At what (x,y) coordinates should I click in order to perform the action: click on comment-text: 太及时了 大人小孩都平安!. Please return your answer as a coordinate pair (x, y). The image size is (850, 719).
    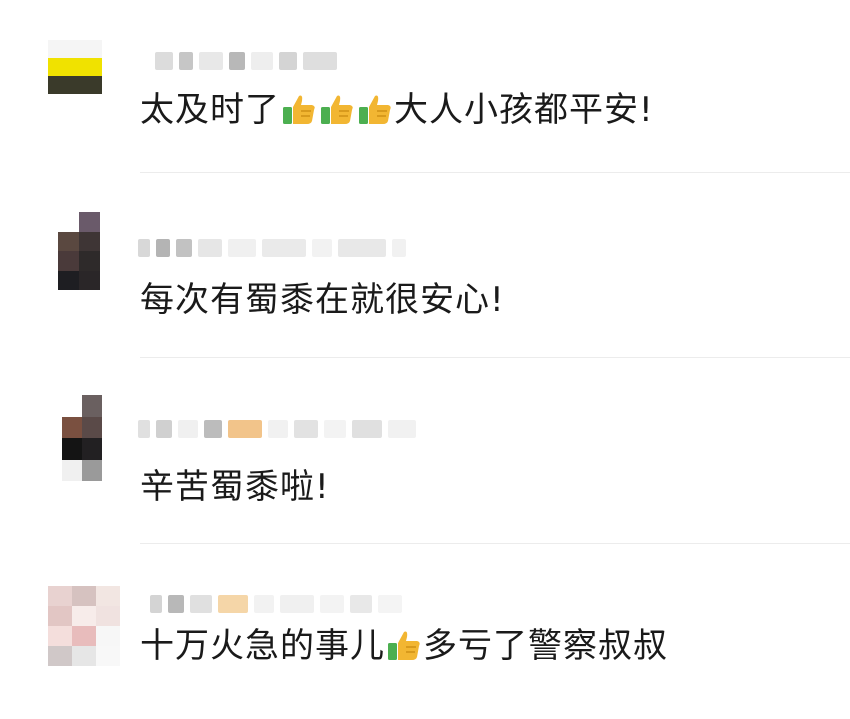
    Looking at the image, I should click on (397, 110).